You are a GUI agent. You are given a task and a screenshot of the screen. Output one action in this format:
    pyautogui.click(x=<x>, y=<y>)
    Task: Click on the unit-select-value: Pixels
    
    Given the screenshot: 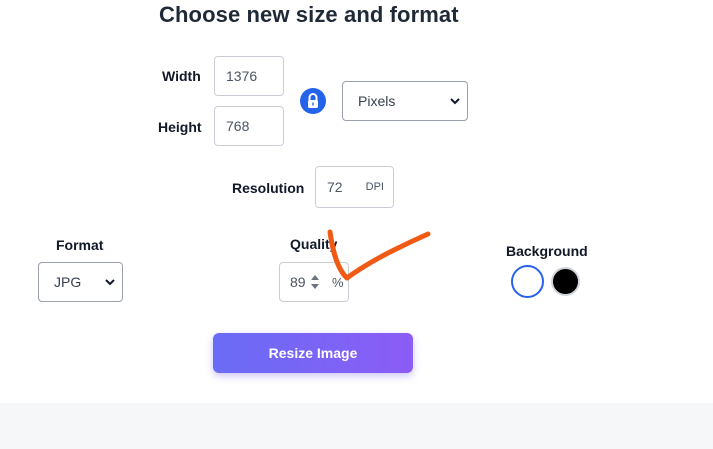 What is the action you would take?
    pyautogui.click(x=377, y=101)
    